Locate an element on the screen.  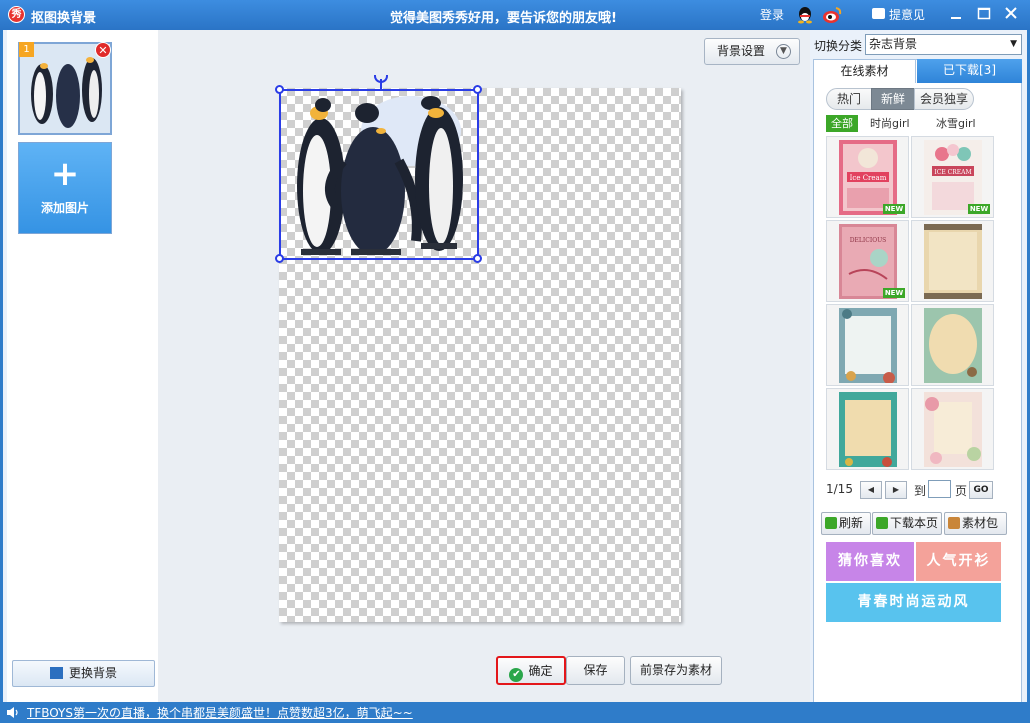
download-icon is located at coordinates (882, 523).